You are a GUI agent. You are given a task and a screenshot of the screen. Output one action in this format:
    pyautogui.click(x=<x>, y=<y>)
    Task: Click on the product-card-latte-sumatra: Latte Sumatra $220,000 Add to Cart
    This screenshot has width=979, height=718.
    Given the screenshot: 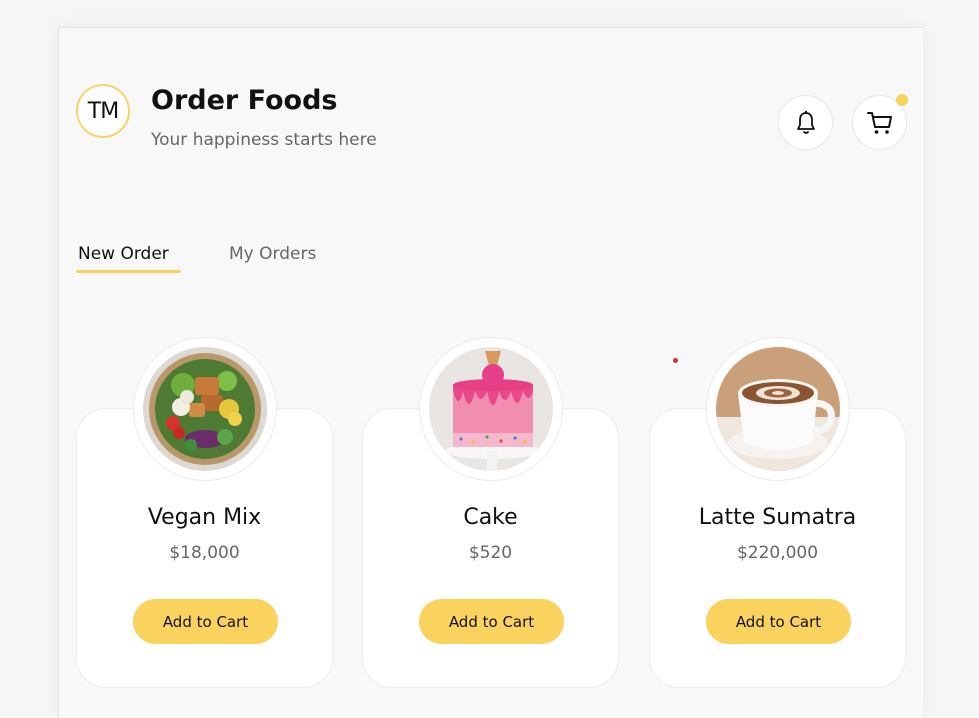 What is the action you would take?
    pyautogui.click(x=777, y=512)
    